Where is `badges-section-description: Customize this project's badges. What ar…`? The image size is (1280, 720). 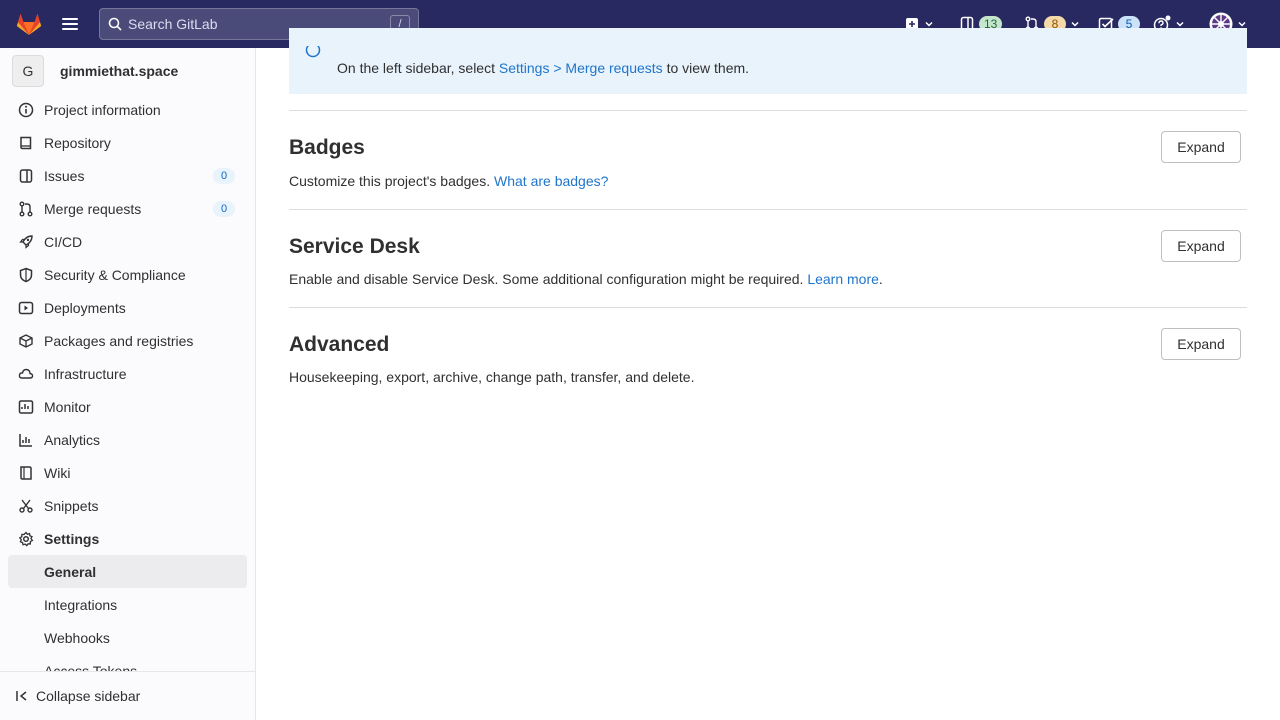
badges-section-description: Customize this project's badges. What ar… is located at coordinates (448, 181).